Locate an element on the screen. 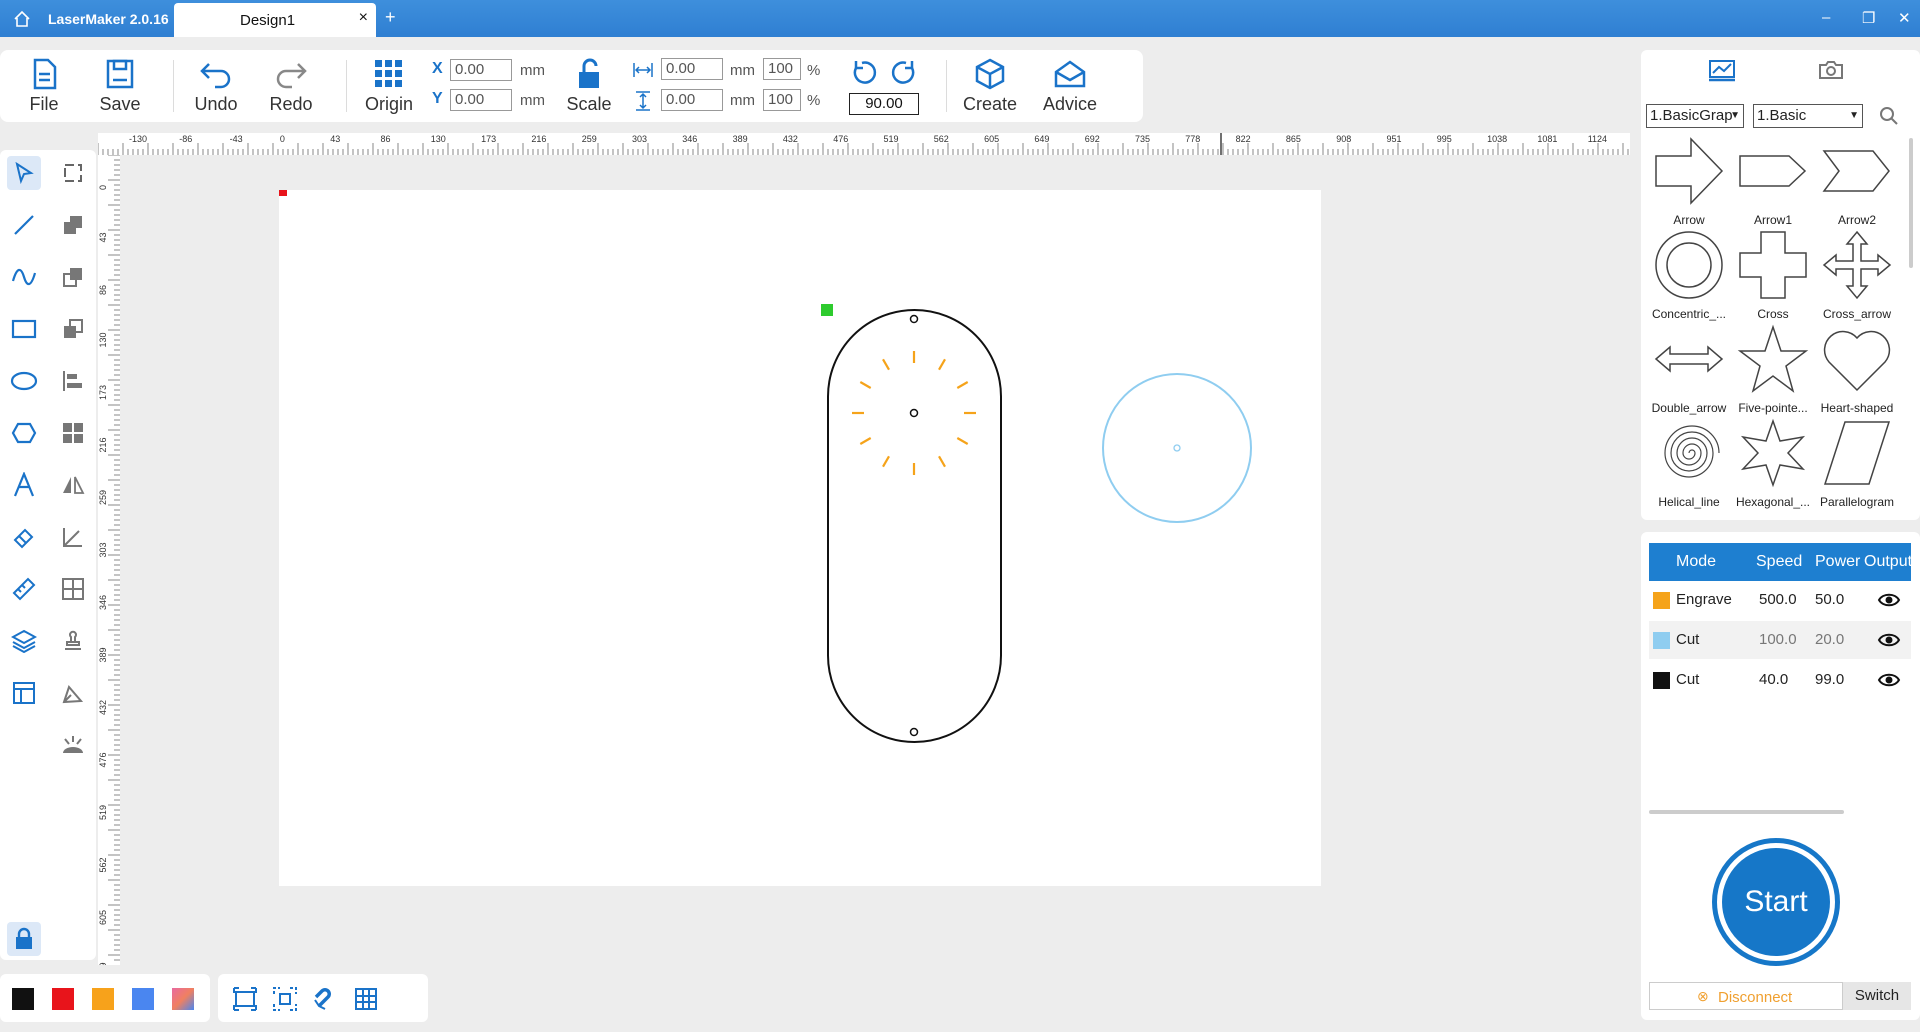  new-tab-button: + is located at coordinates (390, 17).